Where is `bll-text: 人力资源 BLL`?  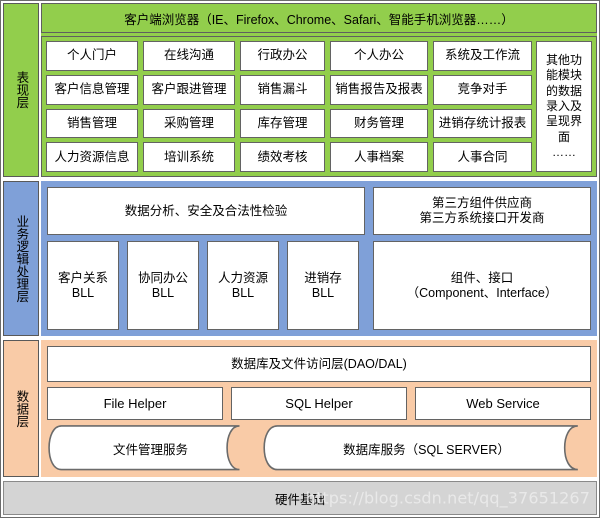
bll-text: 人力资源 BLL is located at coordinates (243, 286).